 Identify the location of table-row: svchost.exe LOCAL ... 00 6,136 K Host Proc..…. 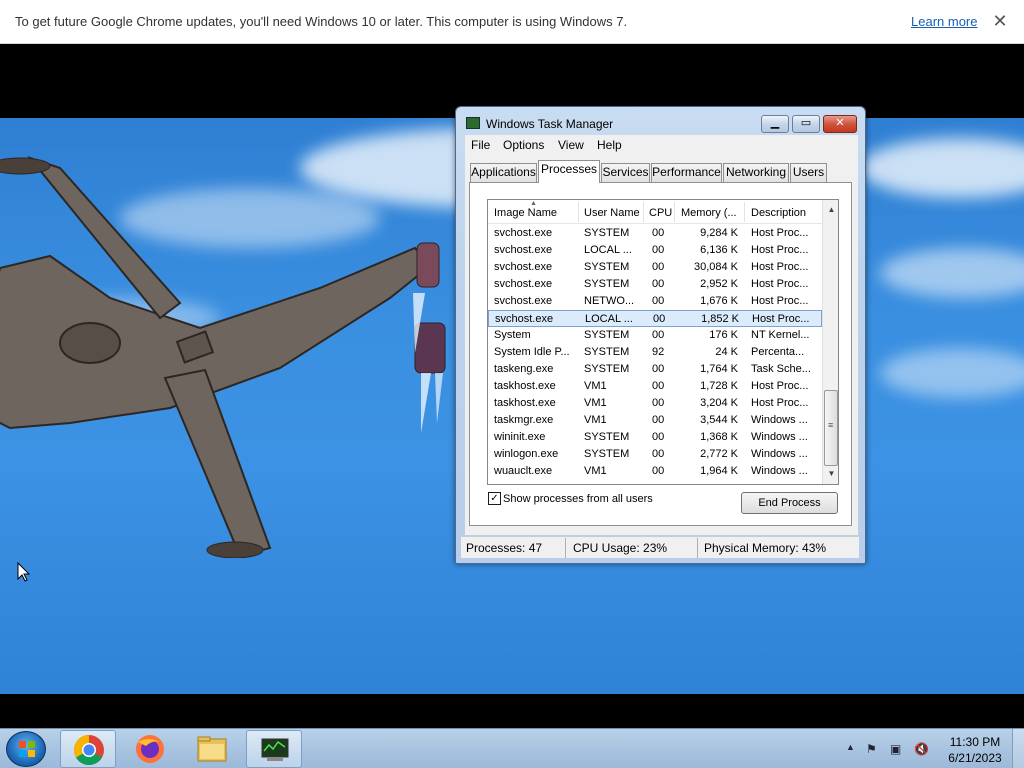
(655, 250).